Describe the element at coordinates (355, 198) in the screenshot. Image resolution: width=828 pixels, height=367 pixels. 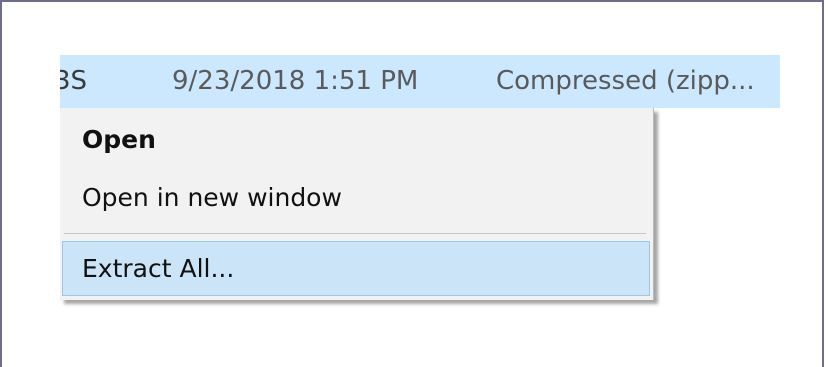
I see `menu-item-open-in-new-window: Open in new window` at that location.